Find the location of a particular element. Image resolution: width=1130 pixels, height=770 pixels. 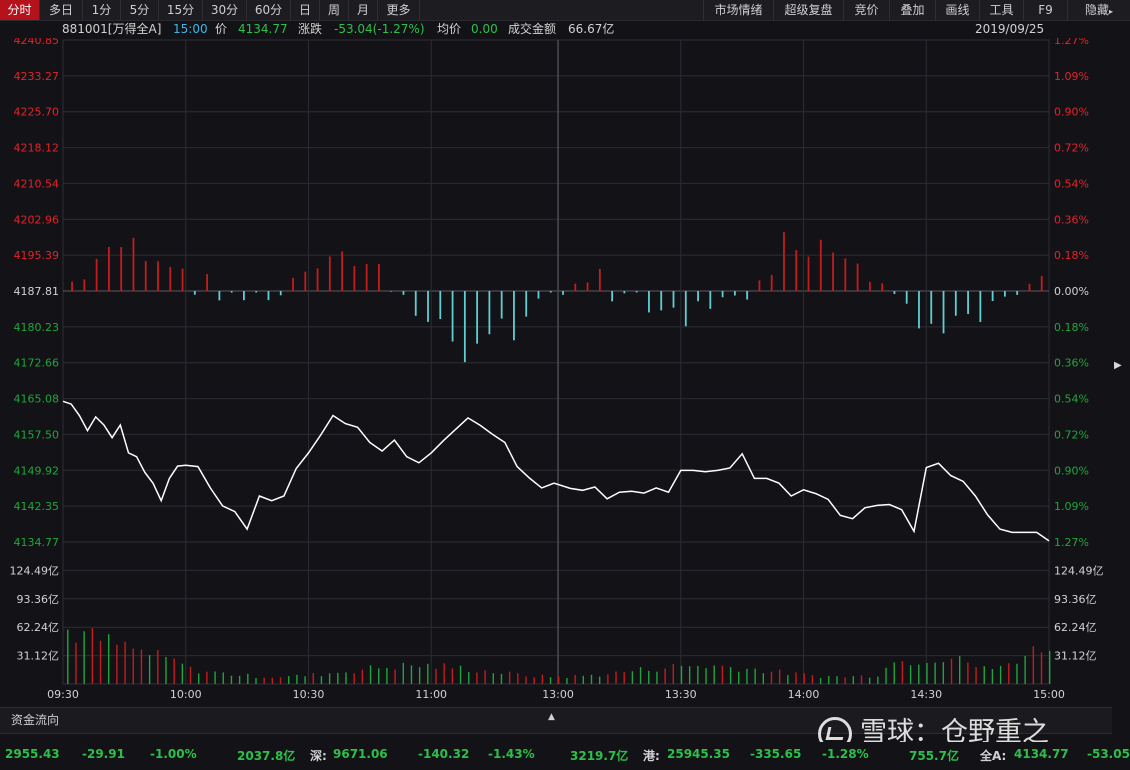

pct-tick-label: 0.00% is located at coordinates (1071, 291).